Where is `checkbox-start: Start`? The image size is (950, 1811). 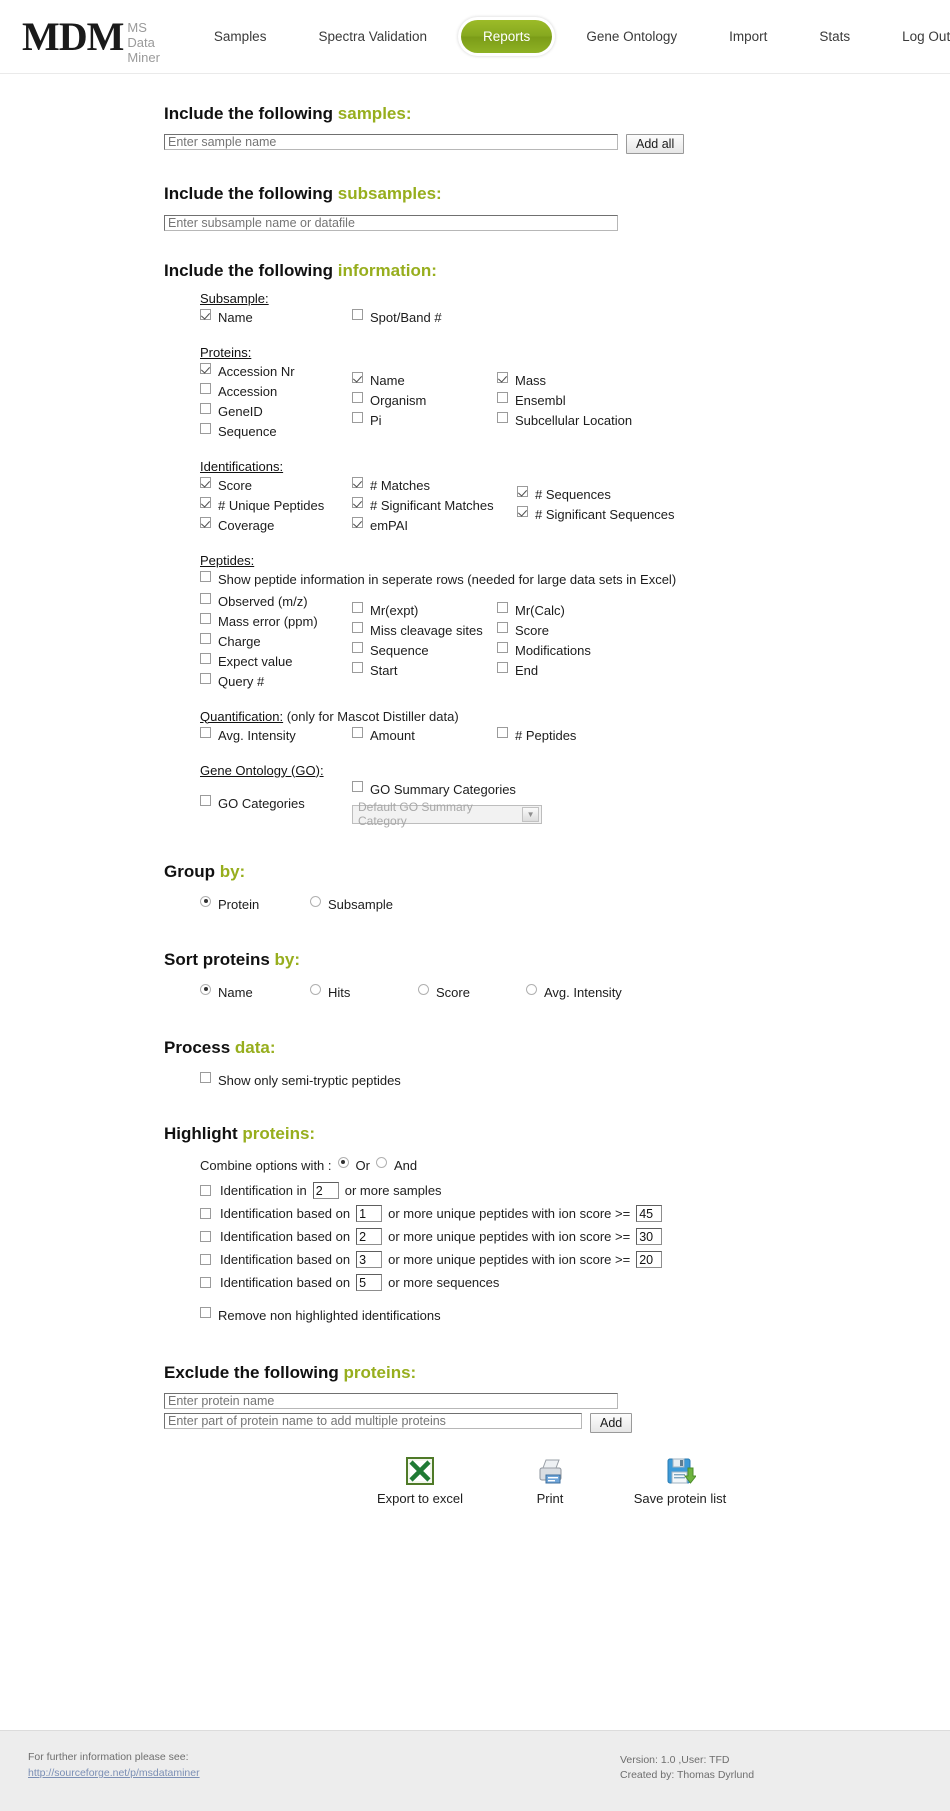
checkbox-start: Start is located at coordinates (424, 670).